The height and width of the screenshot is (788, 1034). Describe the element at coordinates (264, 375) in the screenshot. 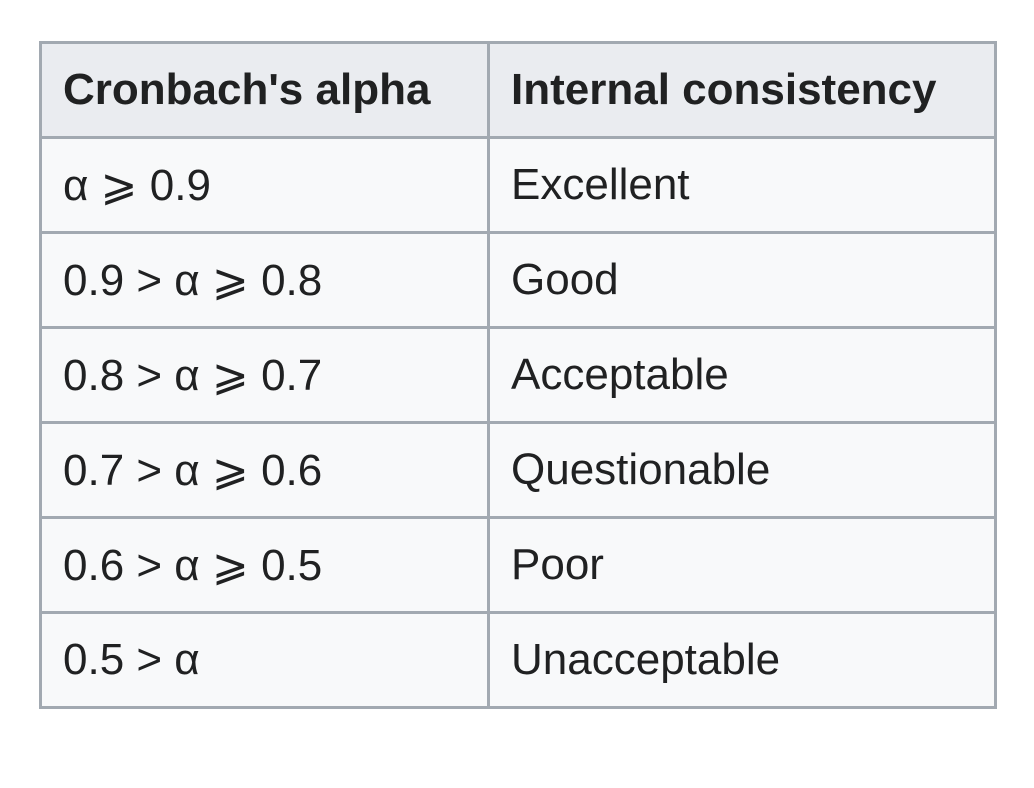

I see `alpha-range-cell: 0.8 > α ⩾ 0.7` at that location.